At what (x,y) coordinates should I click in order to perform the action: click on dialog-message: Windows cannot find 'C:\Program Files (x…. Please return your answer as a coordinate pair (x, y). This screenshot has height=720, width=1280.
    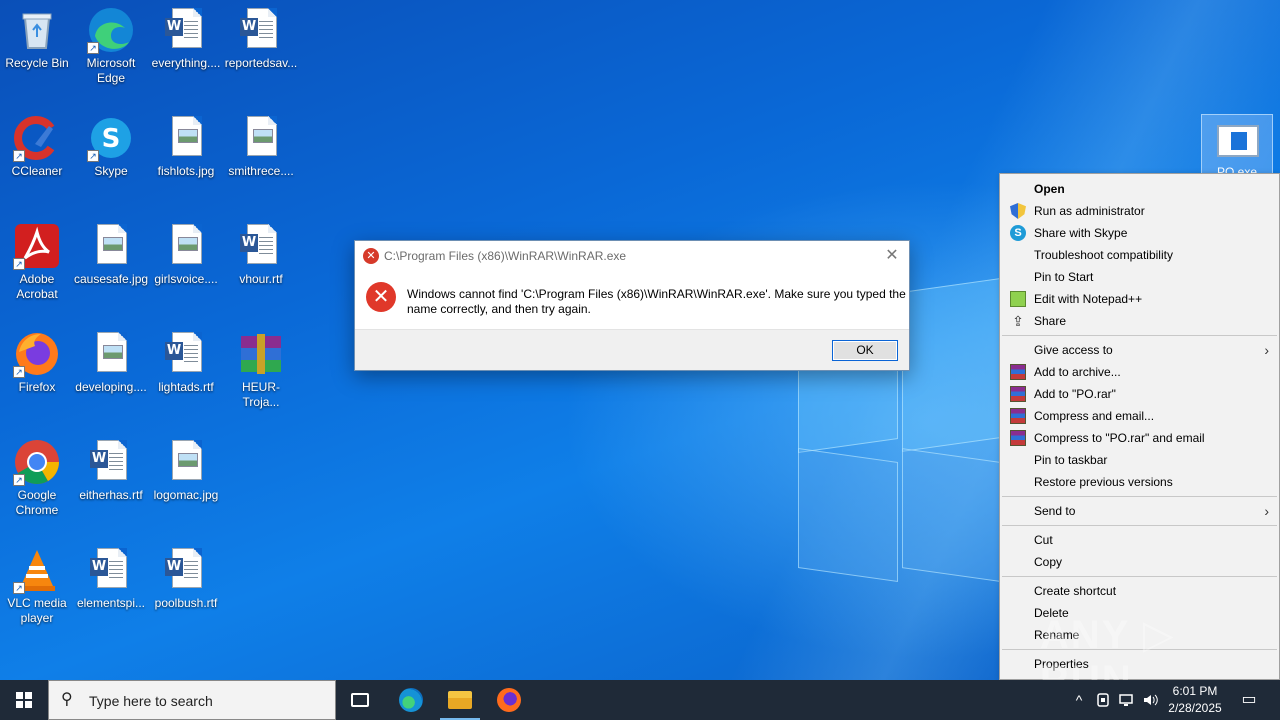
    Looking at the image, I should click on (656, 301).